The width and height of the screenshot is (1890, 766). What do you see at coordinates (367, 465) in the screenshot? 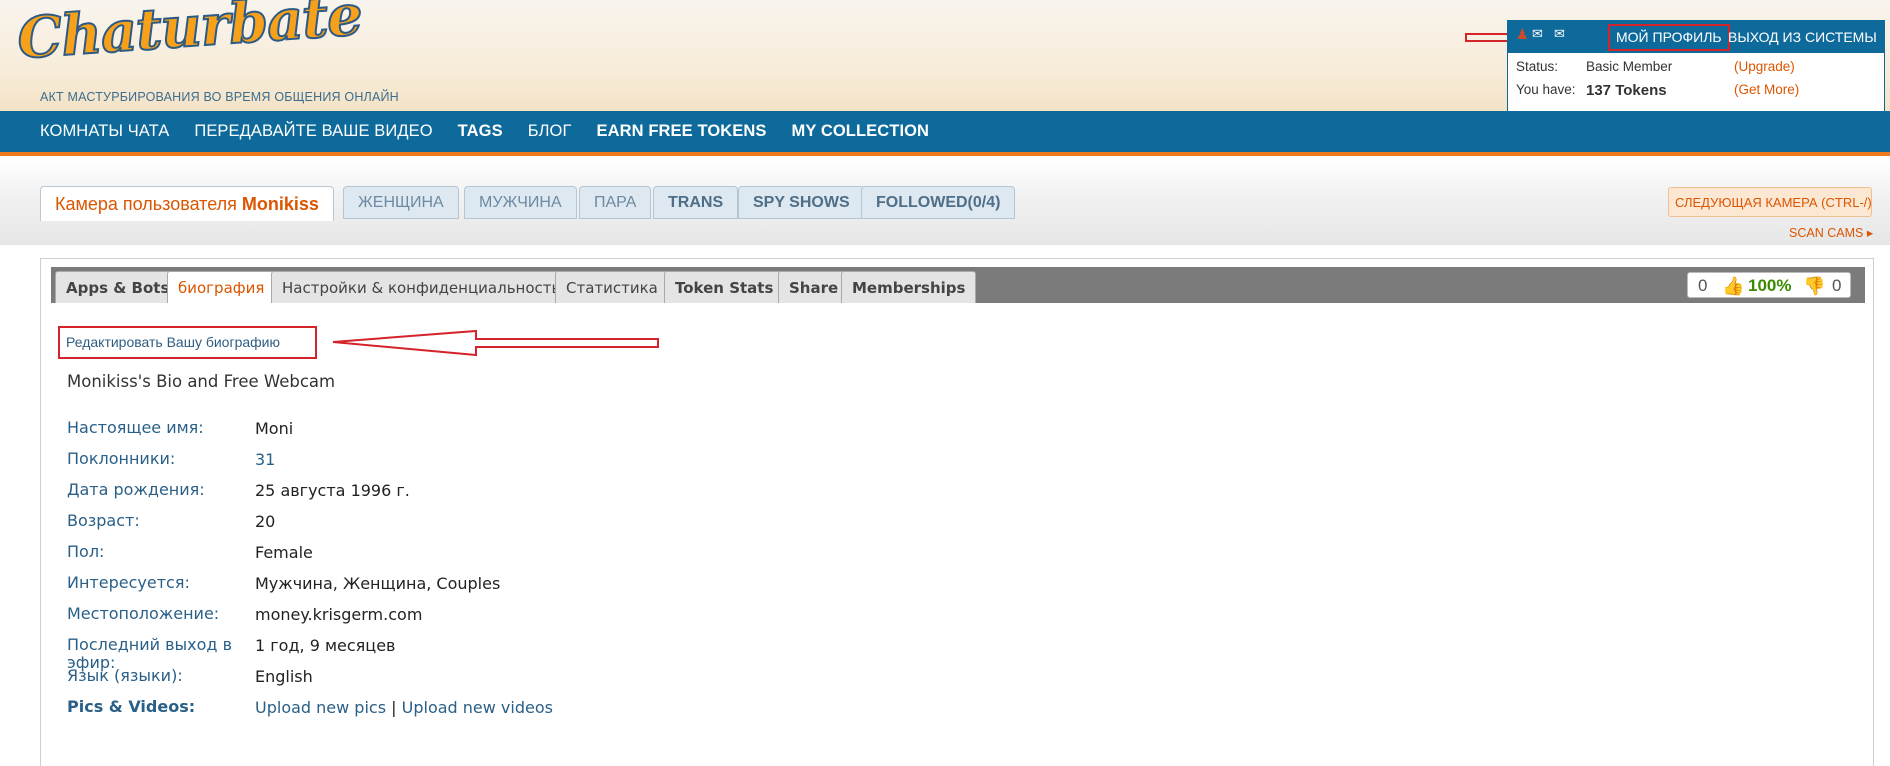
I see `bio-row: Поклонники: 31` at bounding box center [367, 465].